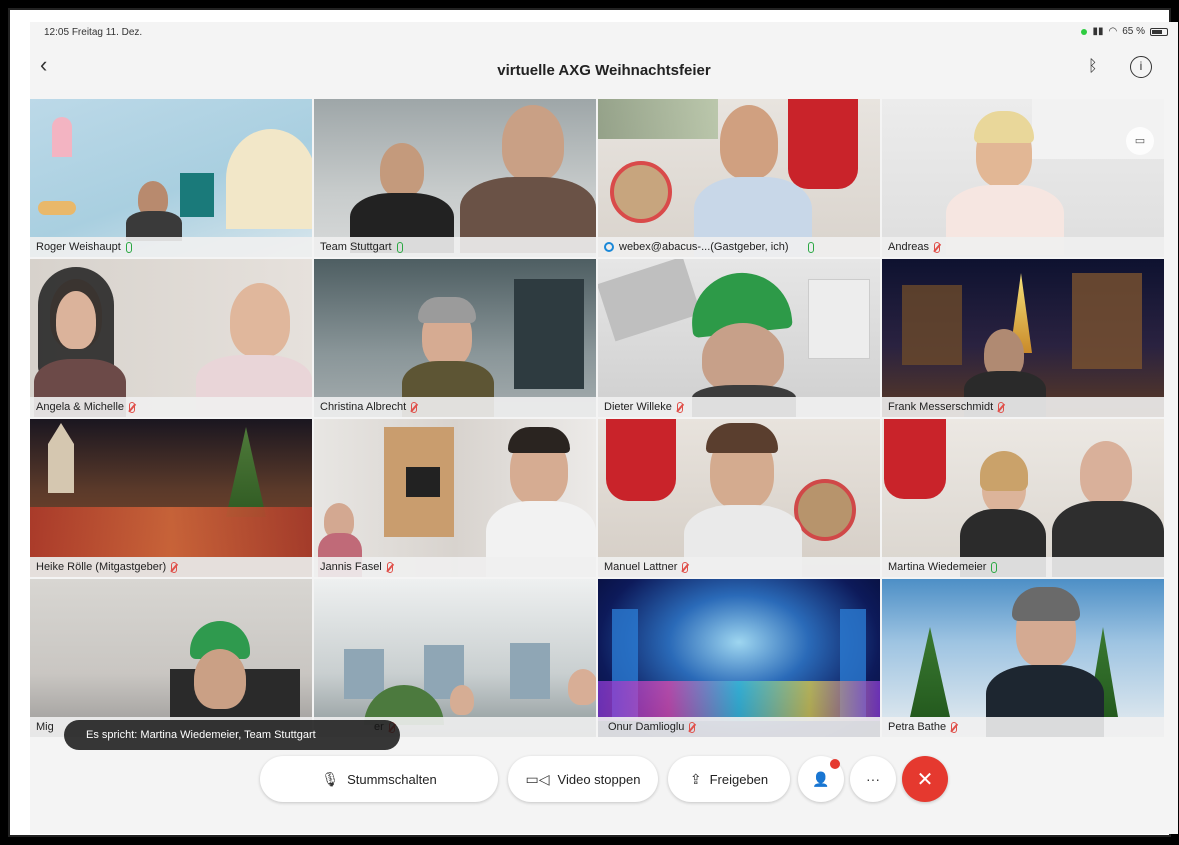  What do you see at coordinates (739, 178) in the screenshot?
I see `participant-tile: webex@abacus-...(Gastgeber, ich)` at bounding box center [739, 178].